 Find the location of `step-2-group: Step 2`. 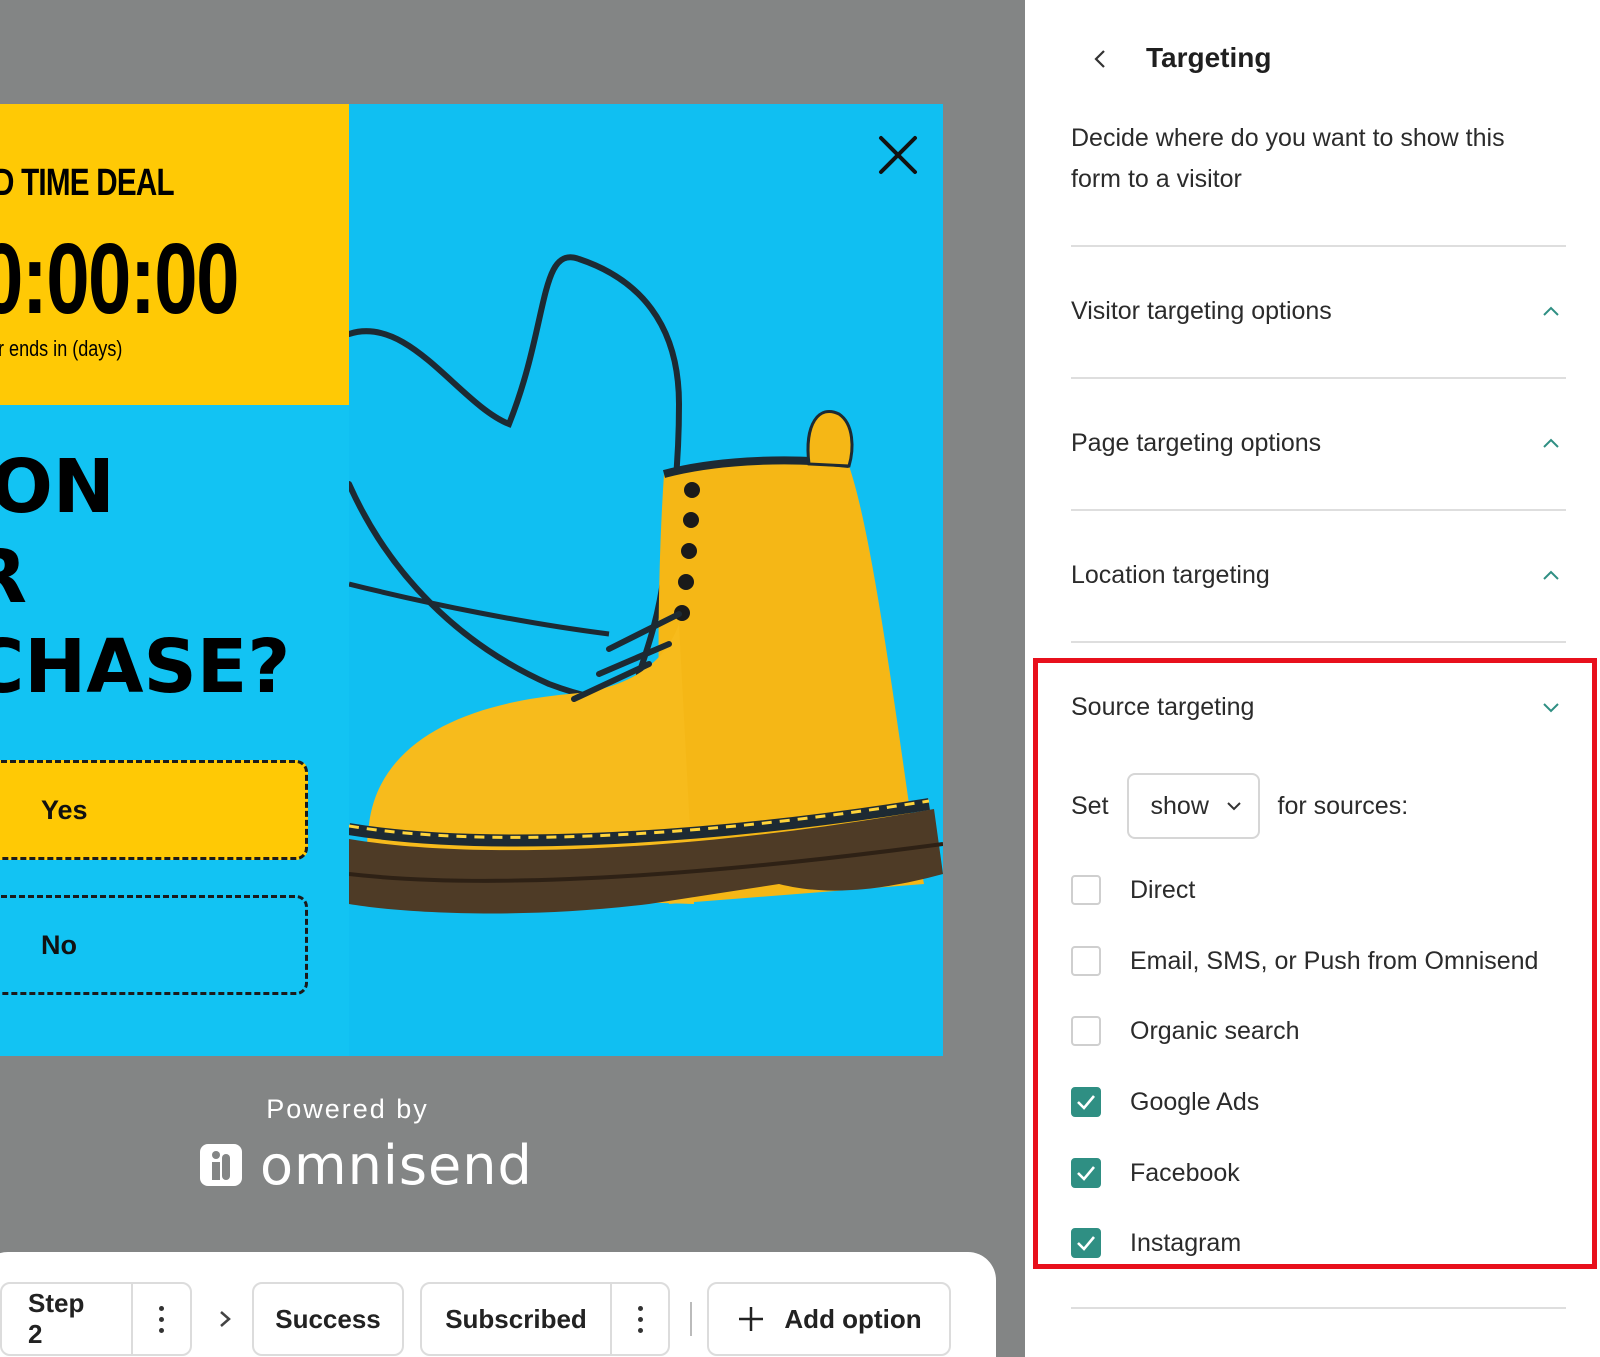

step-2-group: Step 2 is located at coordinates (96, 1319).